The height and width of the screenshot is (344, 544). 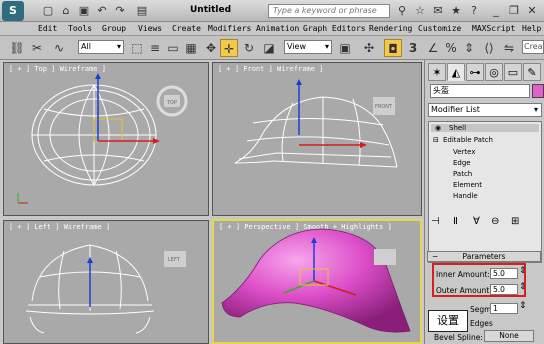 I want to click on binoculars-icon: ⚲, so click(x=402, y=11).